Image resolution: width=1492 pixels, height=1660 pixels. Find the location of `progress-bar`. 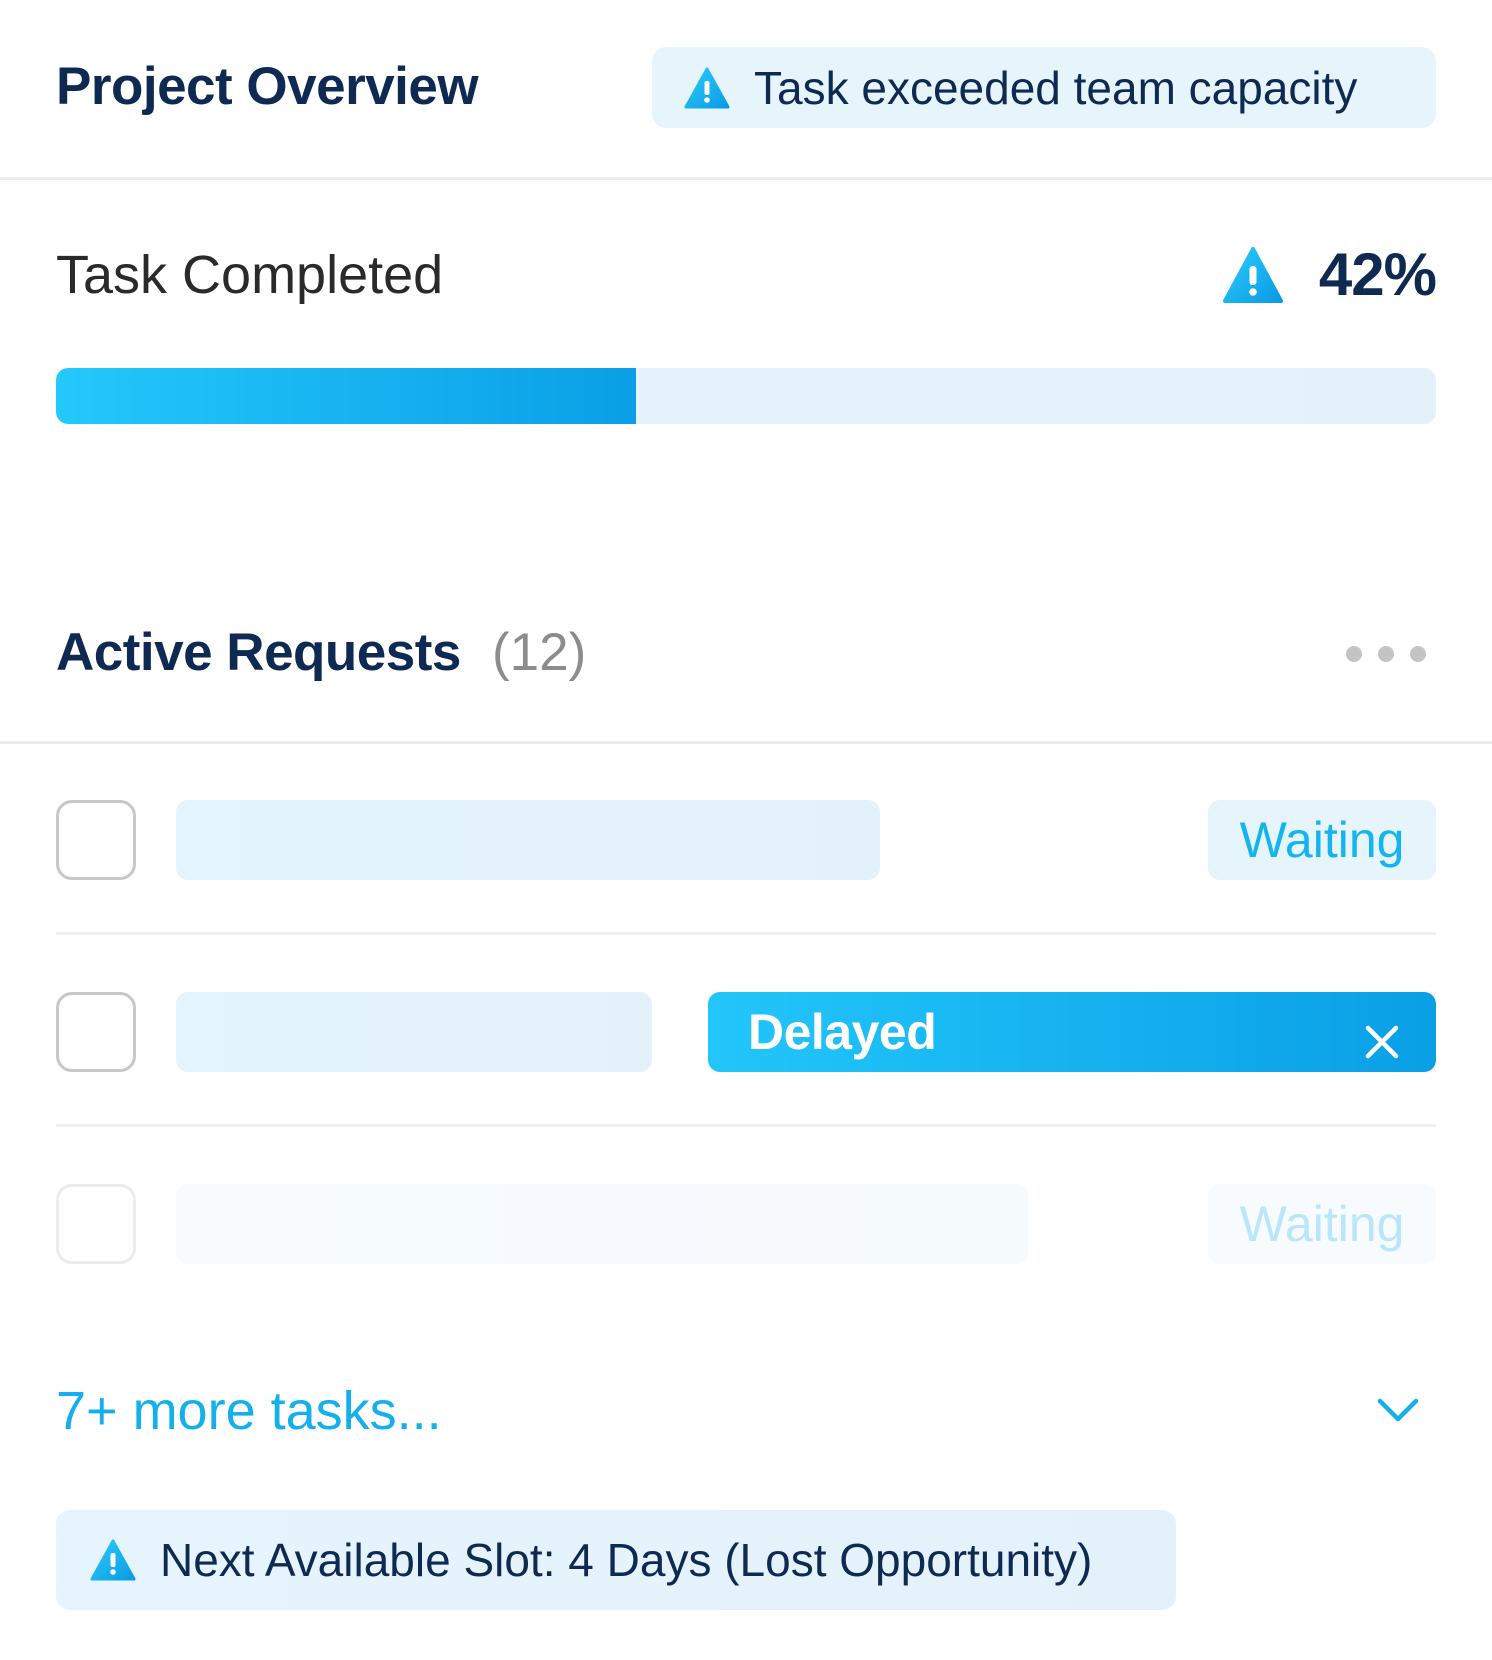

progress-bar is located at coordinates (746, 396).